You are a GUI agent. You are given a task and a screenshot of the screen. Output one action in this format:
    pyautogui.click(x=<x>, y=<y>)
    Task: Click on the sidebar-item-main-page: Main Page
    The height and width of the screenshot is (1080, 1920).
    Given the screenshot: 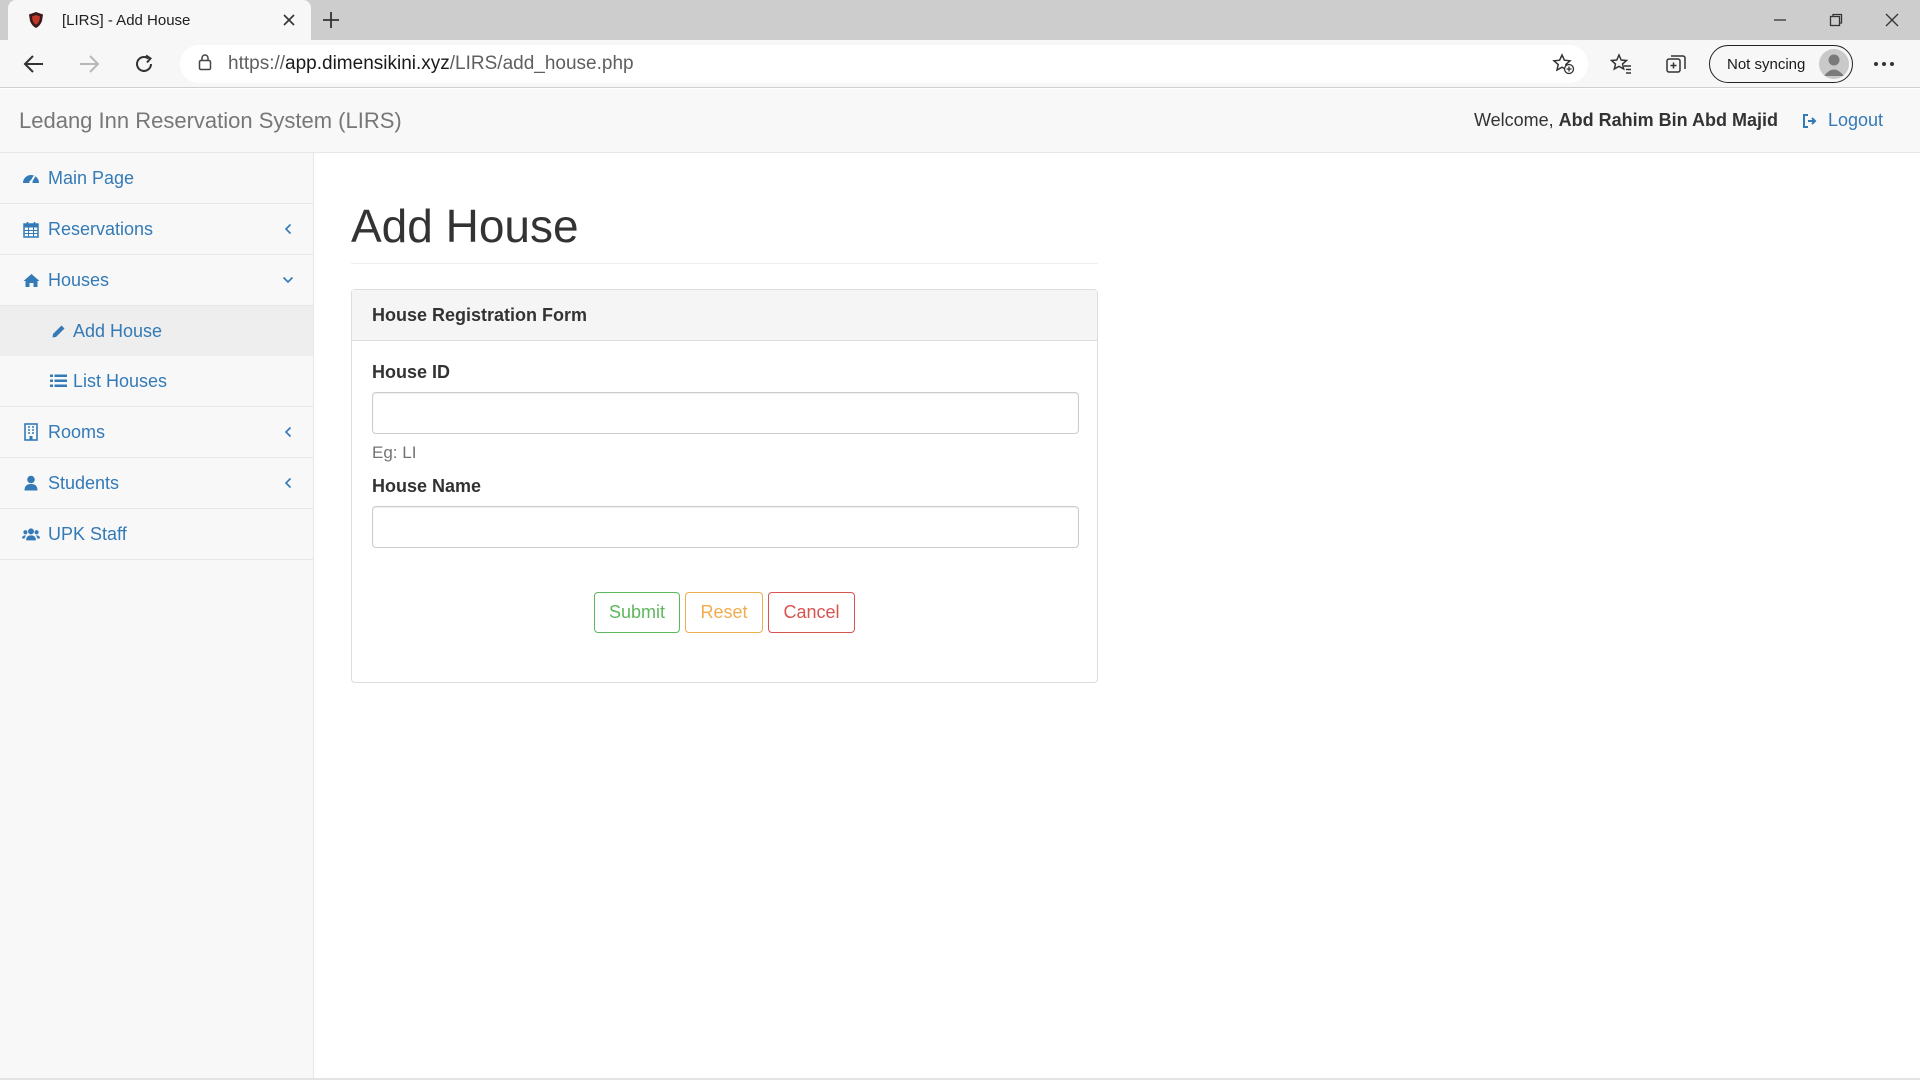 What is the action you would take?
    pyautogui.click(x=156, y=178)
    